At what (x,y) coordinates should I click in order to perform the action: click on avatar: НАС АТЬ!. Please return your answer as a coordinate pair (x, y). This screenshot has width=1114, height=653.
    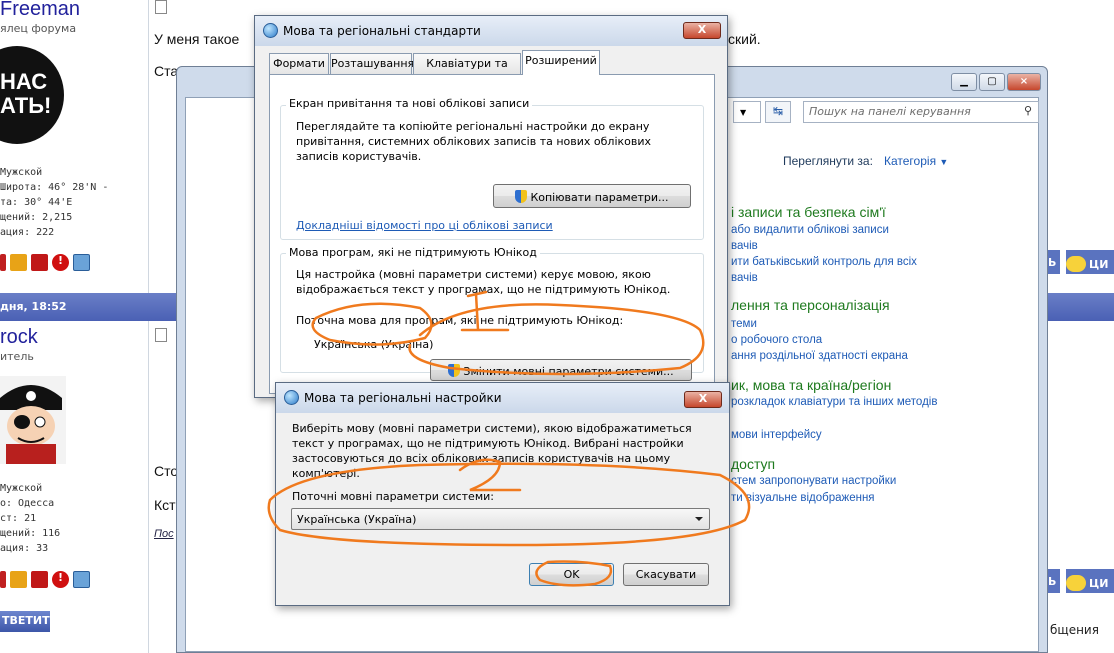
    Looking at the image, I should click on (32, 95).